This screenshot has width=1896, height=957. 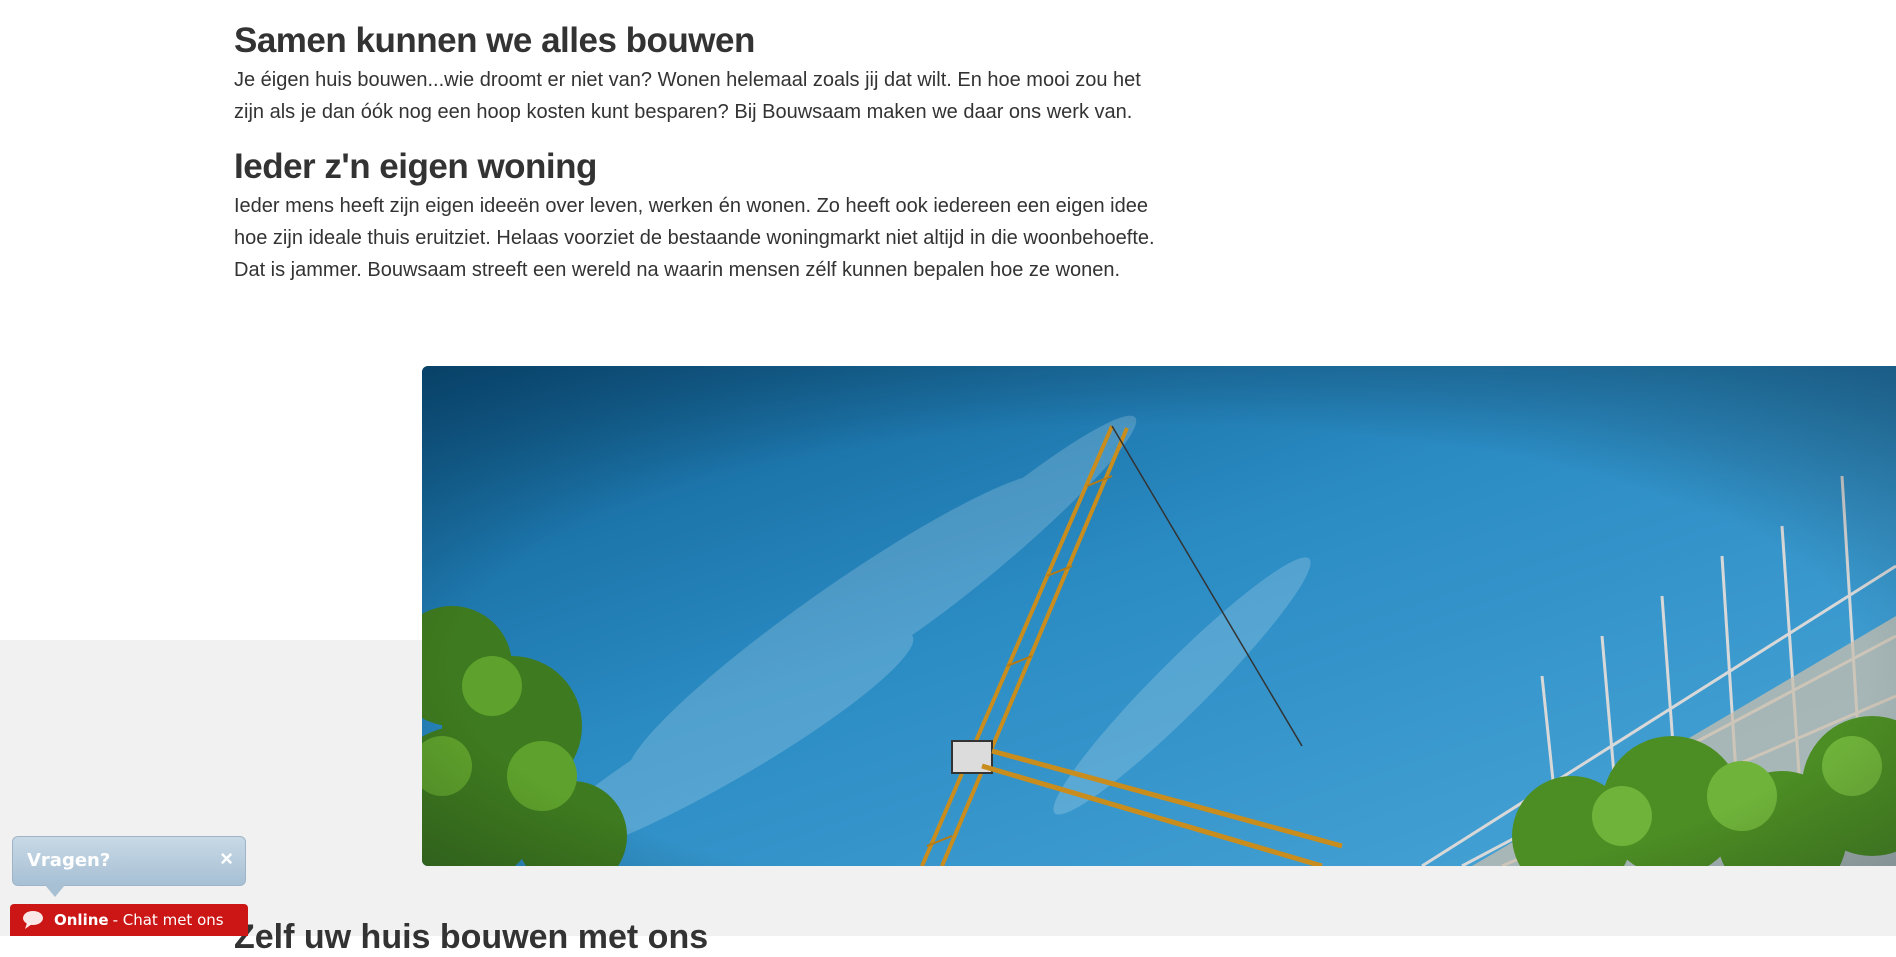 I want to click on chat-status: Online, so click(x=81, y=920).